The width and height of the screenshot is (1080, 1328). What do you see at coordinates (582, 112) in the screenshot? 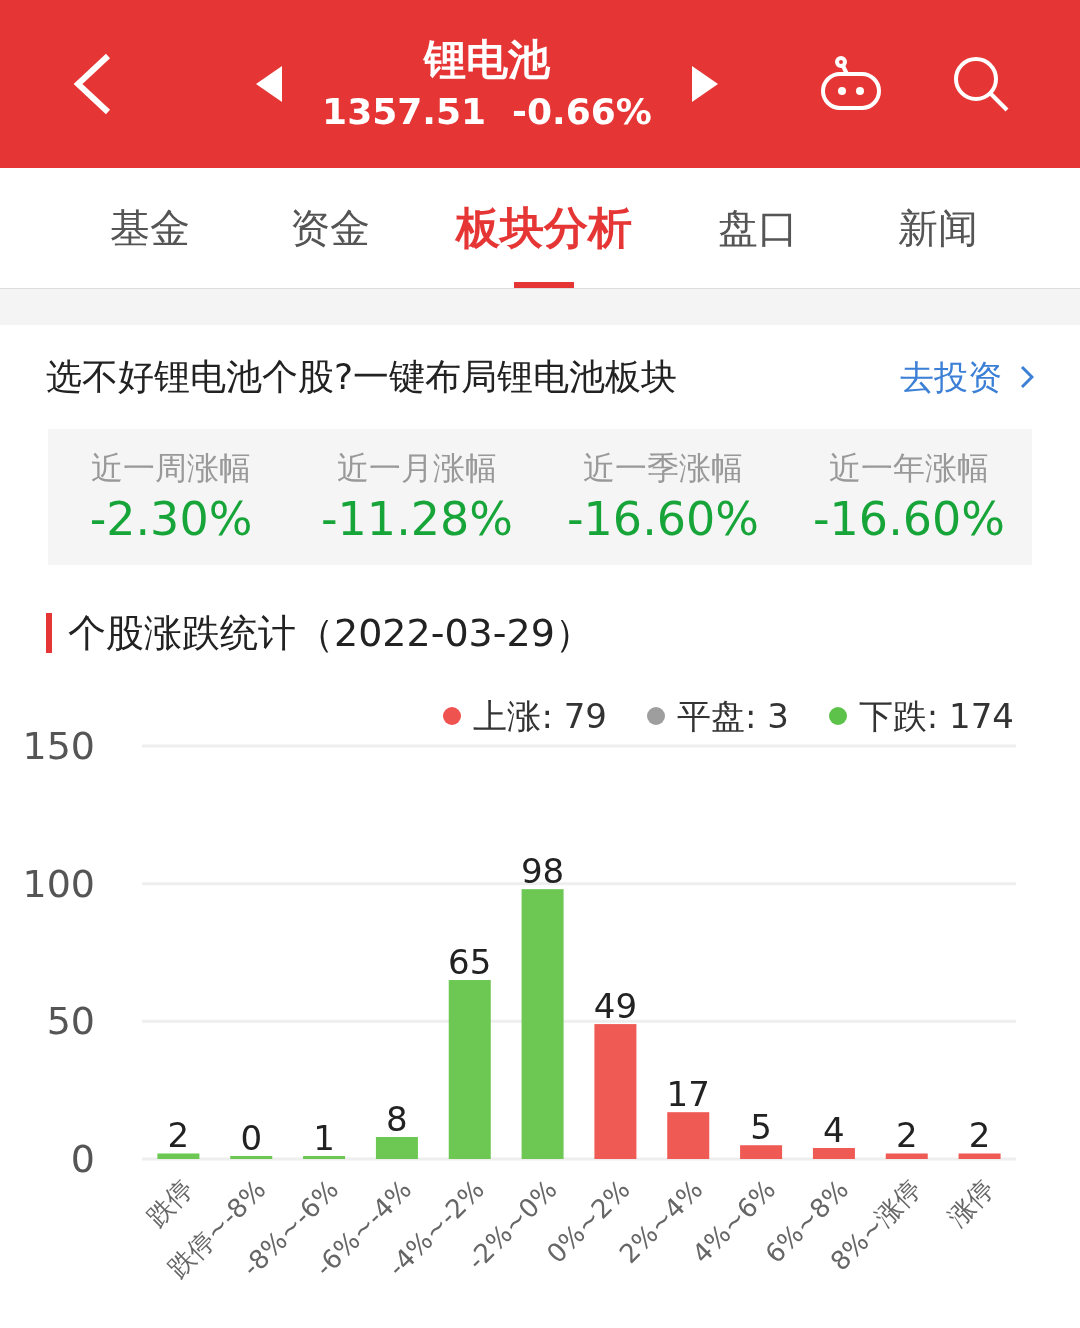
I see `index-change: -0.66%` at bounding box center [582, 112].